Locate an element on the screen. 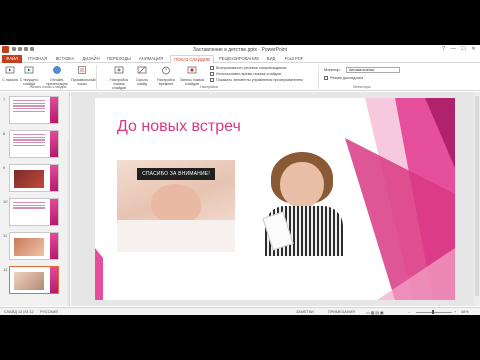 The width and height of the screenshot is (480, 360). group-label-start: Начать показ слайдов is located at coordinates (48, 87).